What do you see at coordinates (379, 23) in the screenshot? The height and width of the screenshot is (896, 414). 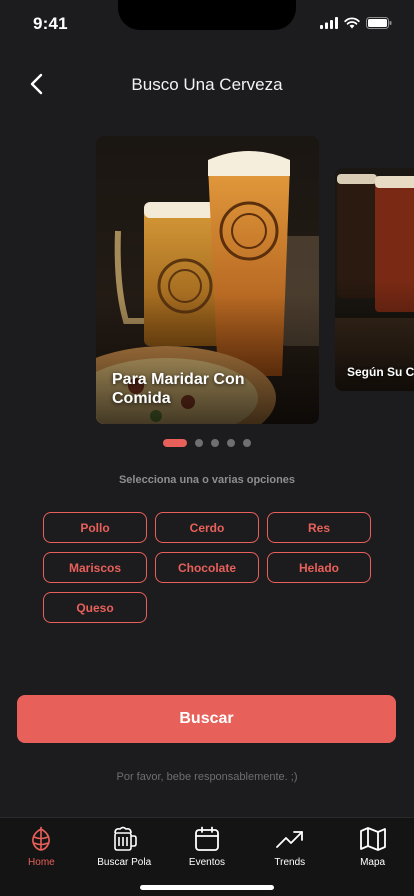 I see `battery-icon` at bounding box center [379, 23].